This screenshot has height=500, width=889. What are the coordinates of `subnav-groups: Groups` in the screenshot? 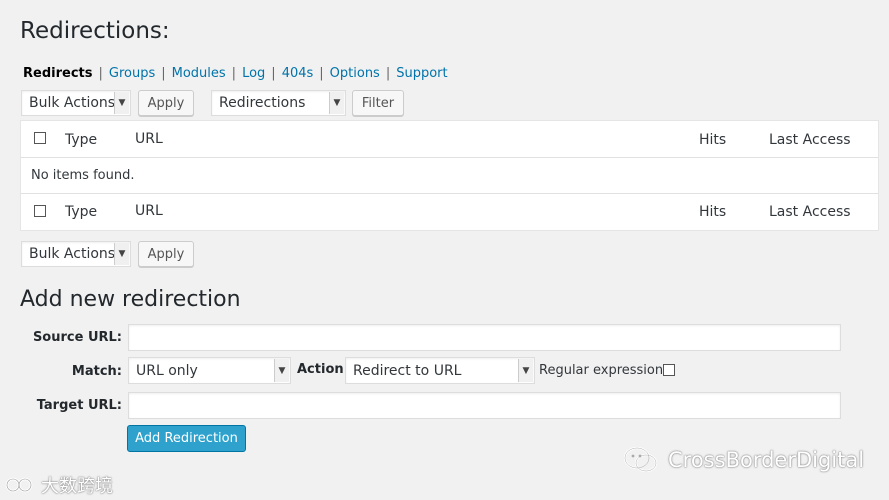 It's located at (132, 73).